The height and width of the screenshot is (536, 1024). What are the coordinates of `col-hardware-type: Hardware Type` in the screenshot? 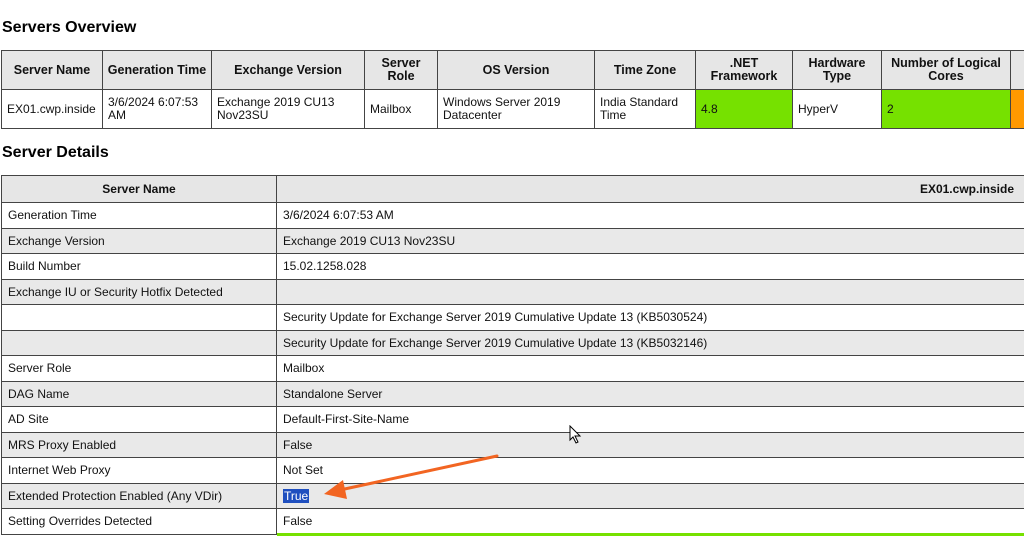 It's located at (837, 70).